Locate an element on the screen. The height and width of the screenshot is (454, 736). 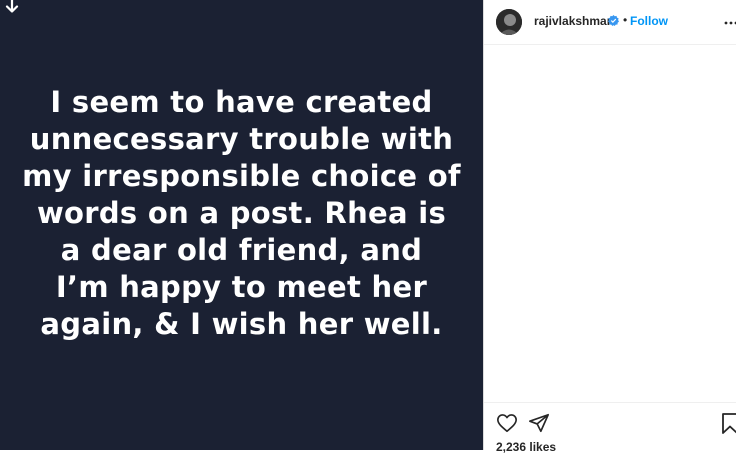
post-header: rajivlakshman • Follow is located at coordinates (610, 22).